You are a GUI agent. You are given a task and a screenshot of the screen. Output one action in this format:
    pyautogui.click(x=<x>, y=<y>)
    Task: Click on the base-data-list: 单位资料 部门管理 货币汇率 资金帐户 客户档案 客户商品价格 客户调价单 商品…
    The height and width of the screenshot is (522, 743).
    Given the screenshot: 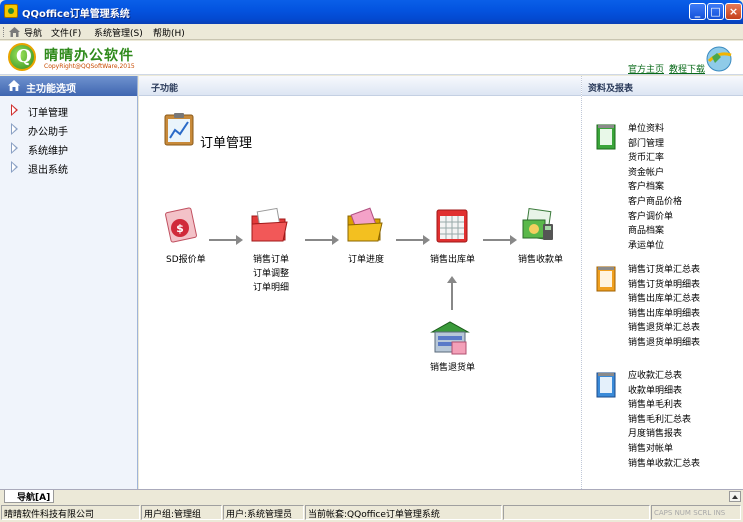 What is the action you would take?
    pyautogui.click(x=655, y=187)
    